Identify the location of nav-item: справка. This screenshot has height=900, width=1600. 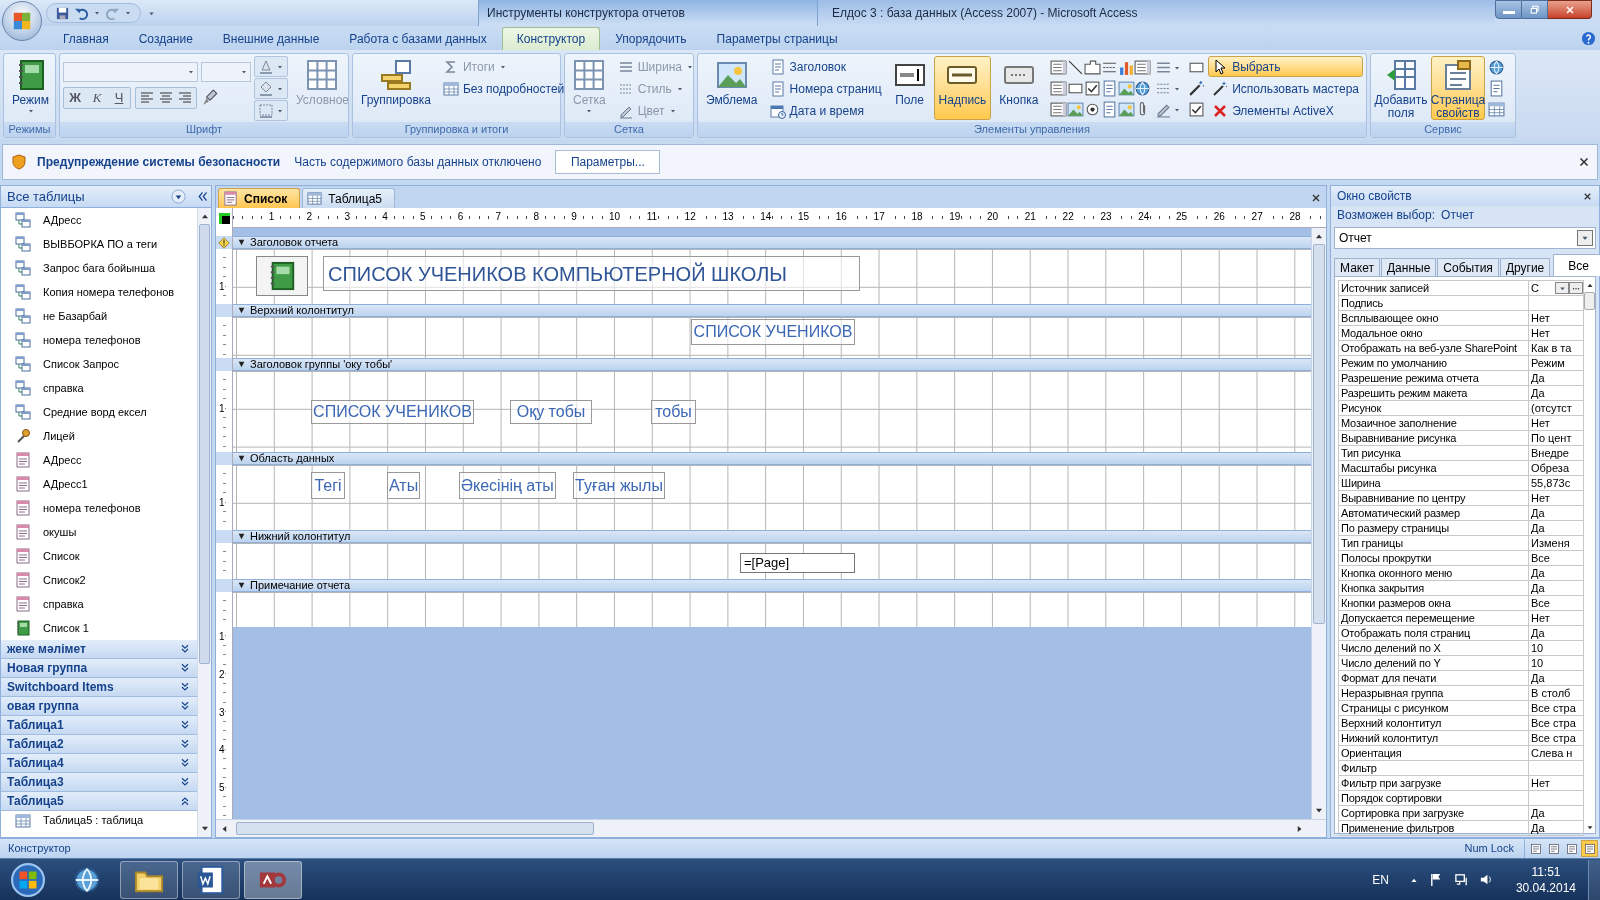
(99, 388).